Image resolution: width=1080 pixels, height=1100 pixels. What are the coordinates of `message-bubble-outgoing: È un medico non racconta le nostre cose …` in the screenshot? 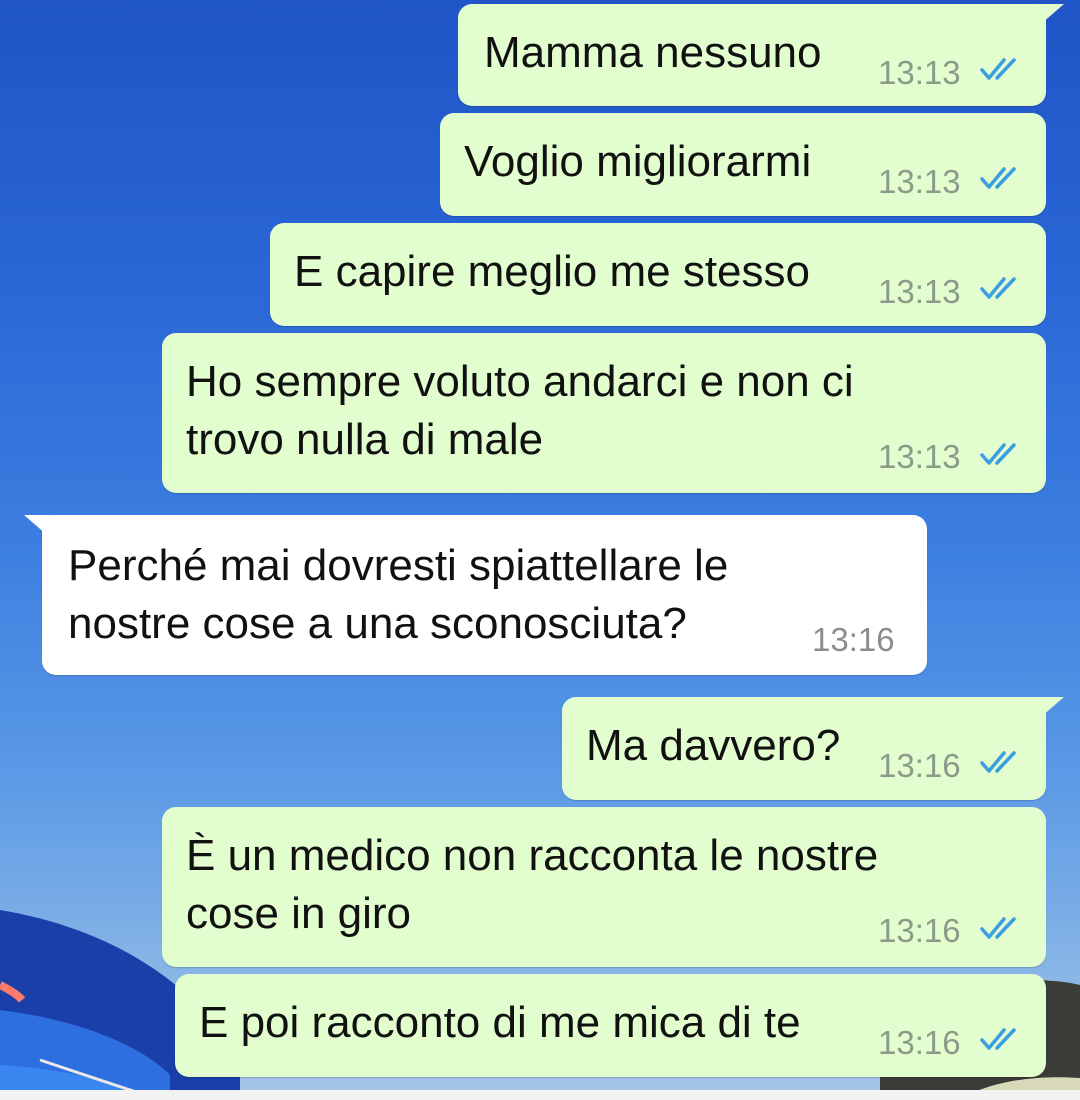 It's located at (604, 887).